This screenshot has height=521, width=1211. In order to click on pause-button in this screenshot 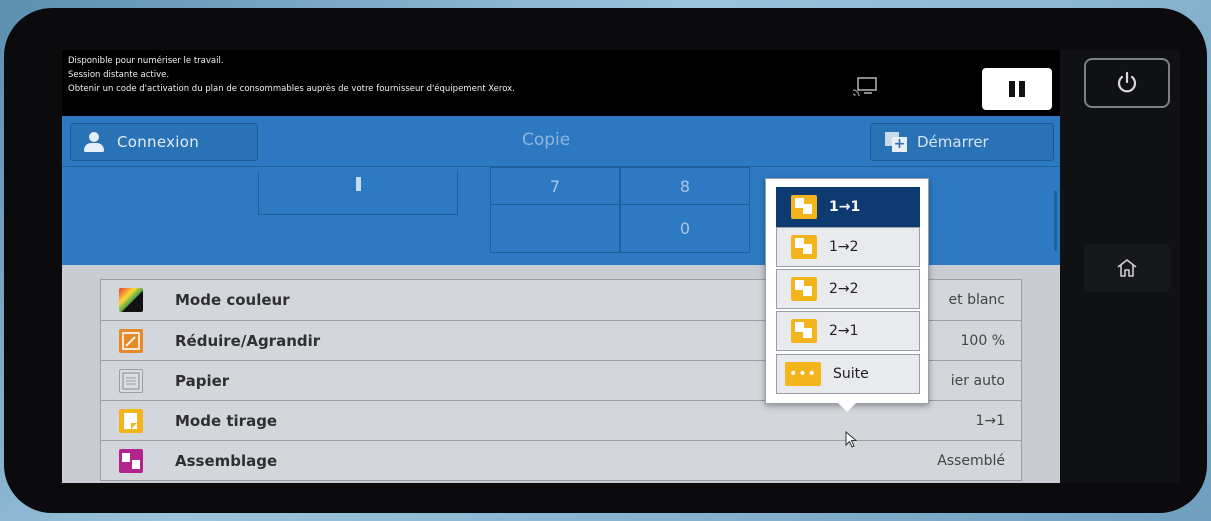, I will do `click(1017, 89)`.